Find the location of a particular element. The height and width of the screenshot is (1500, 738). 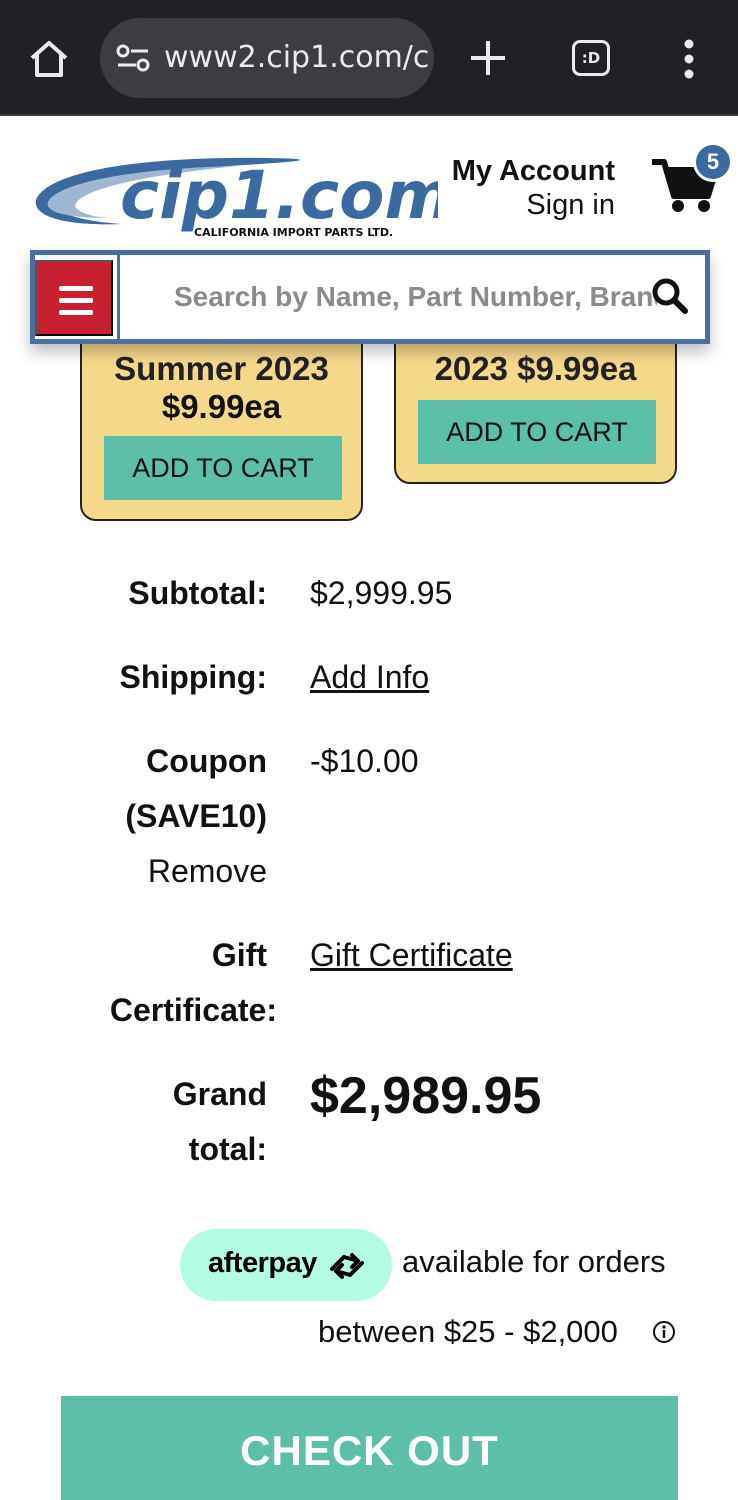

hamburger-menu-icon is located at coordinates (74, 298).